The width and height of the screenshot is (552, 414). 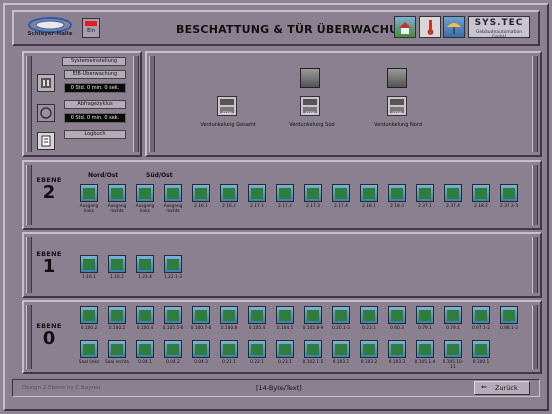 I want to click on shutter-tile-label: Ausgang rechts, so click(x=117, y=209).